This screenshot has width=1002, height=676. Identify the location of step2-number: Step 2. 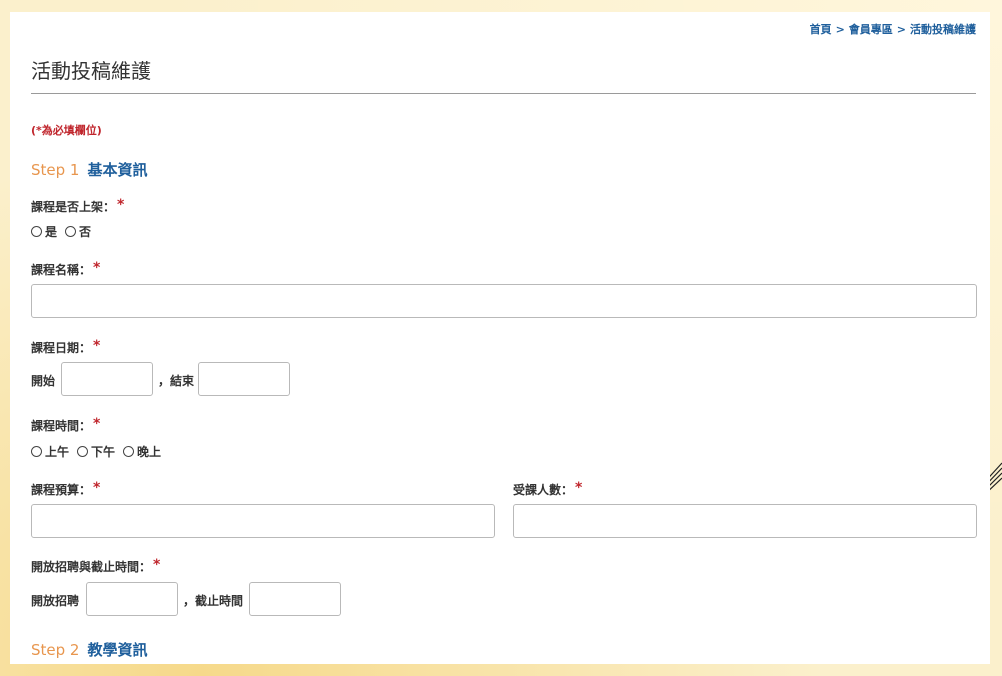
(55, 650).